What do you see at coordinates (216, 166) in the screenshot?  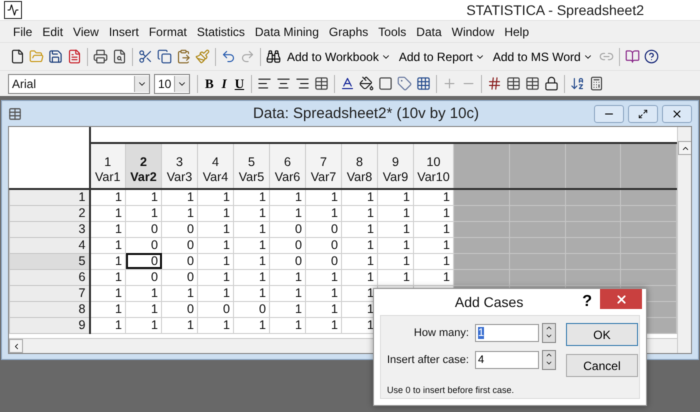 I see `column-header: 4 Var4` at bounding box center [216, 166].